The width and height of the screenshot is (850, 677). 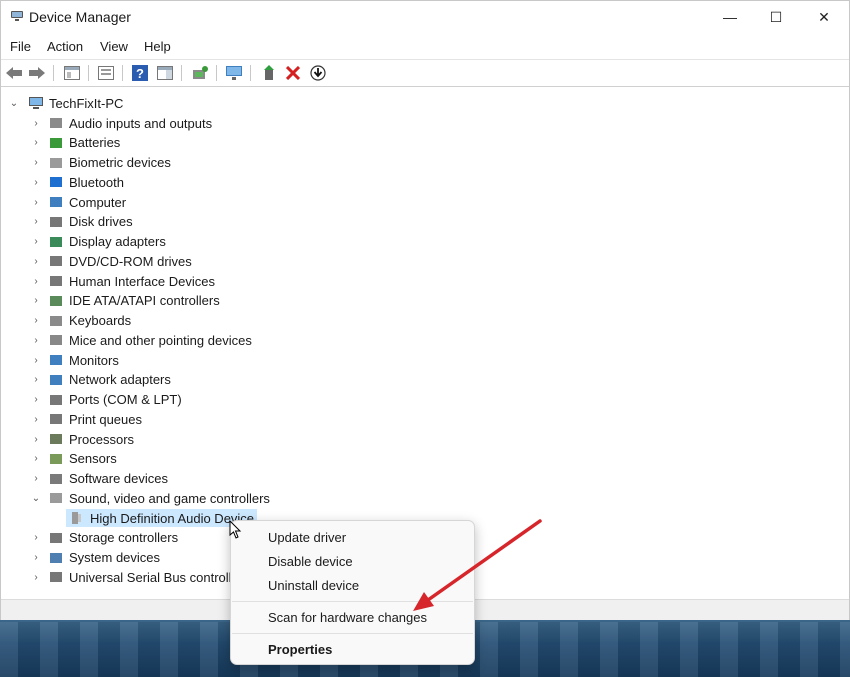 What do you see at coordinates (313, 585) in the screenshot?
I see `menu-uninstall-device: Uninstall device` at bounding box center [313, 585].